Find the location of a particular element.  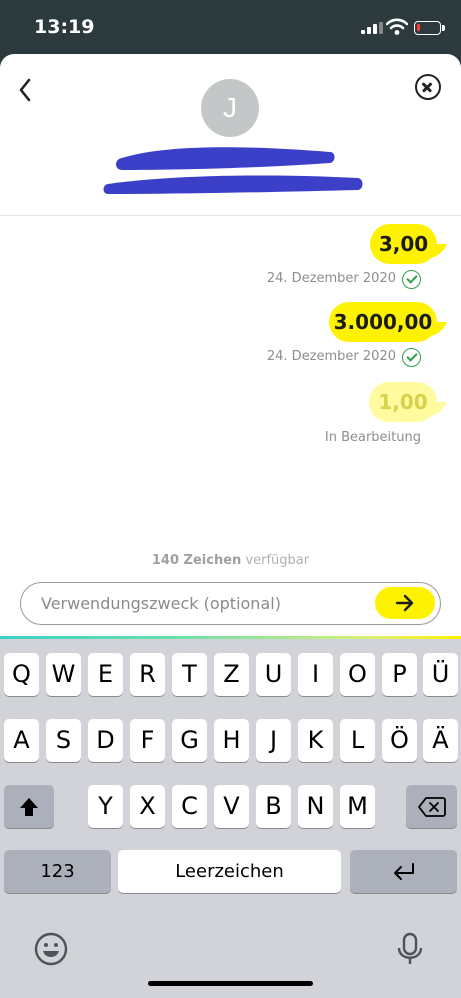

arrow-right-icon is located at coordinates (404, 603).